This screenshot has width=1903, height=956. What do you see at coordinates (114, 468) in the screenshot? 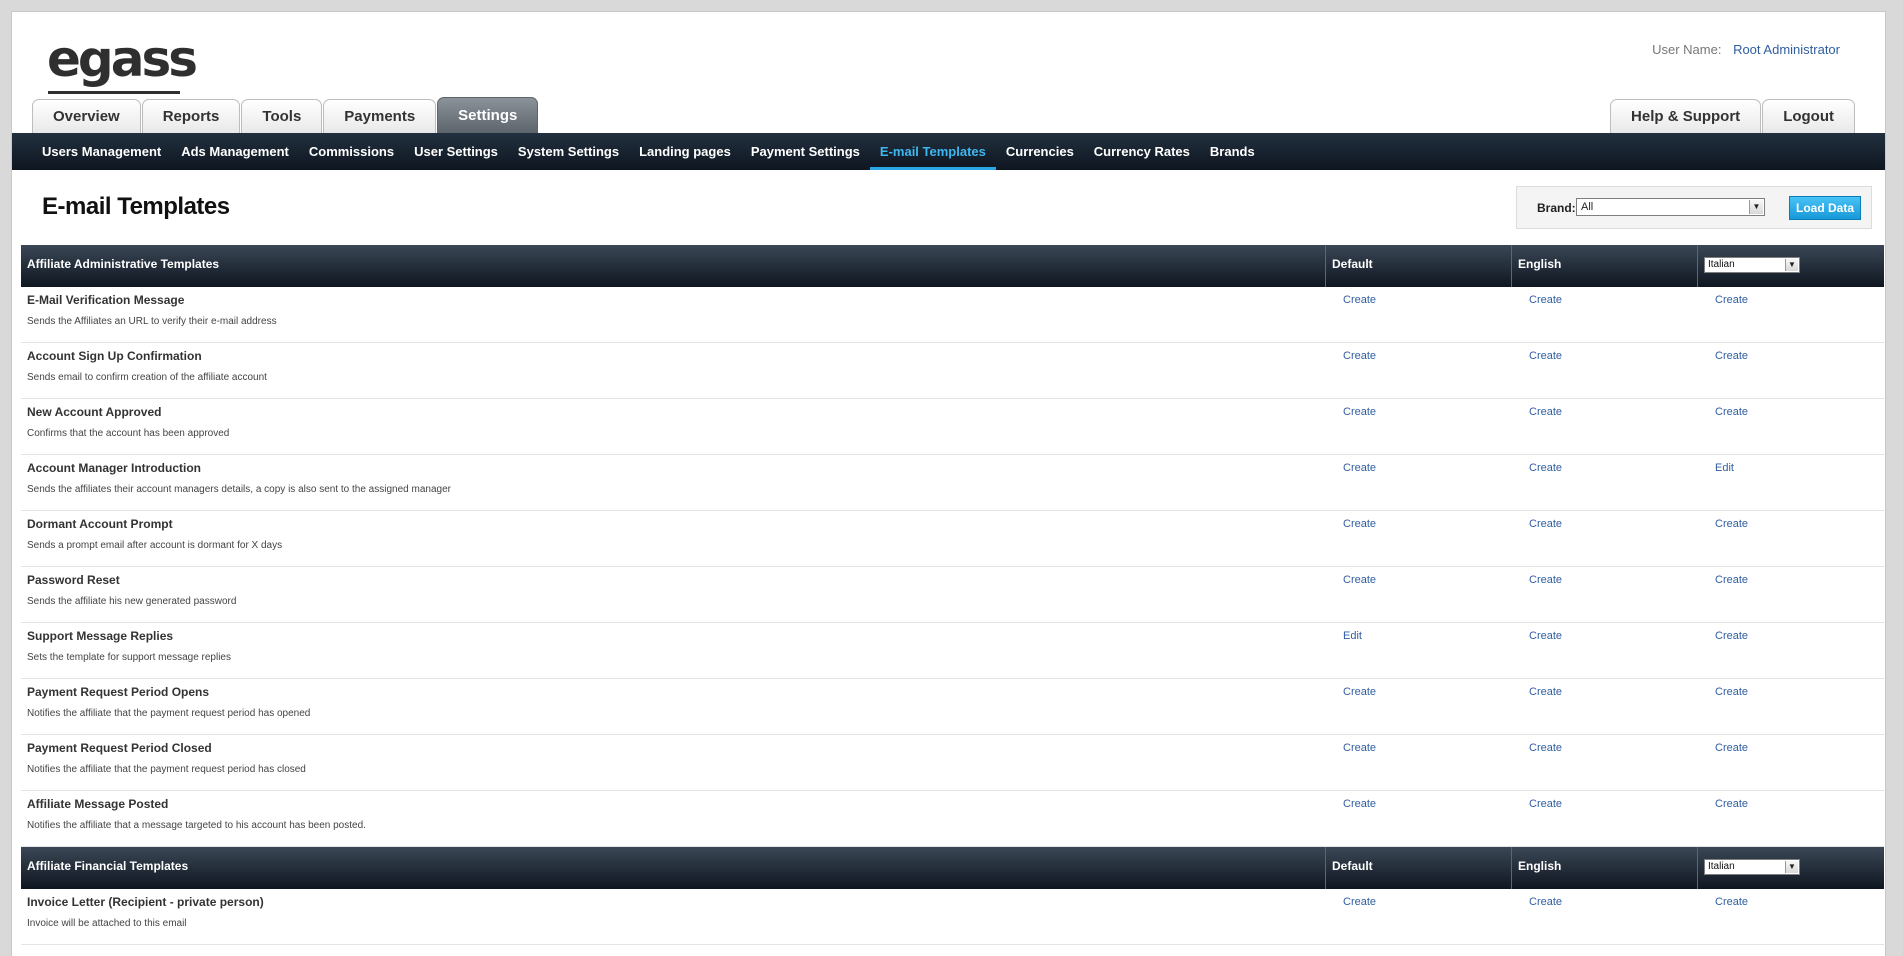
I see `template-title: Account Manager Introduction` at bounding box center [114, 468].